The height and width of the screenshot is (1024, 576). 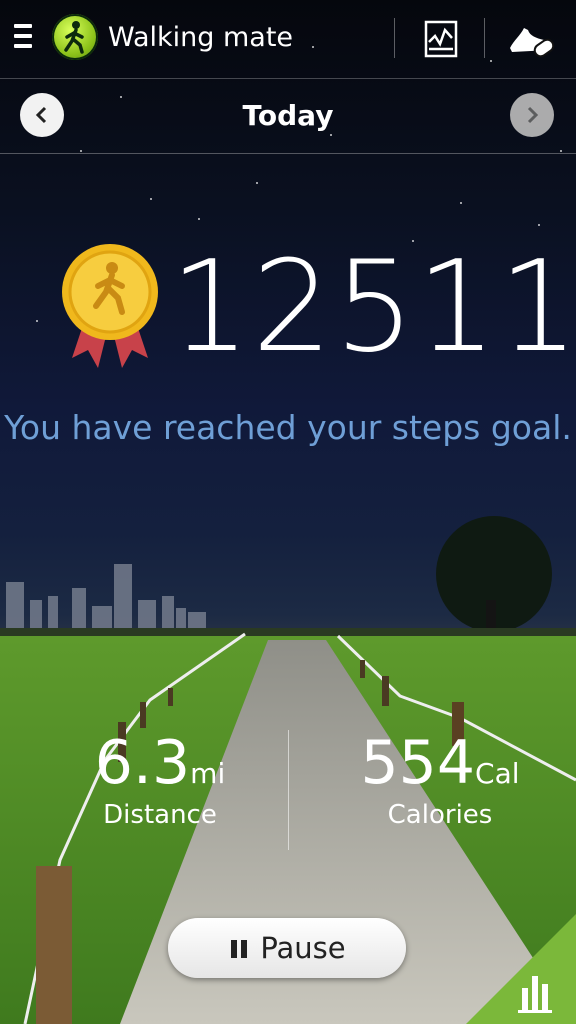 I want to click on step-count: 12511, so click(x=373, y=306).